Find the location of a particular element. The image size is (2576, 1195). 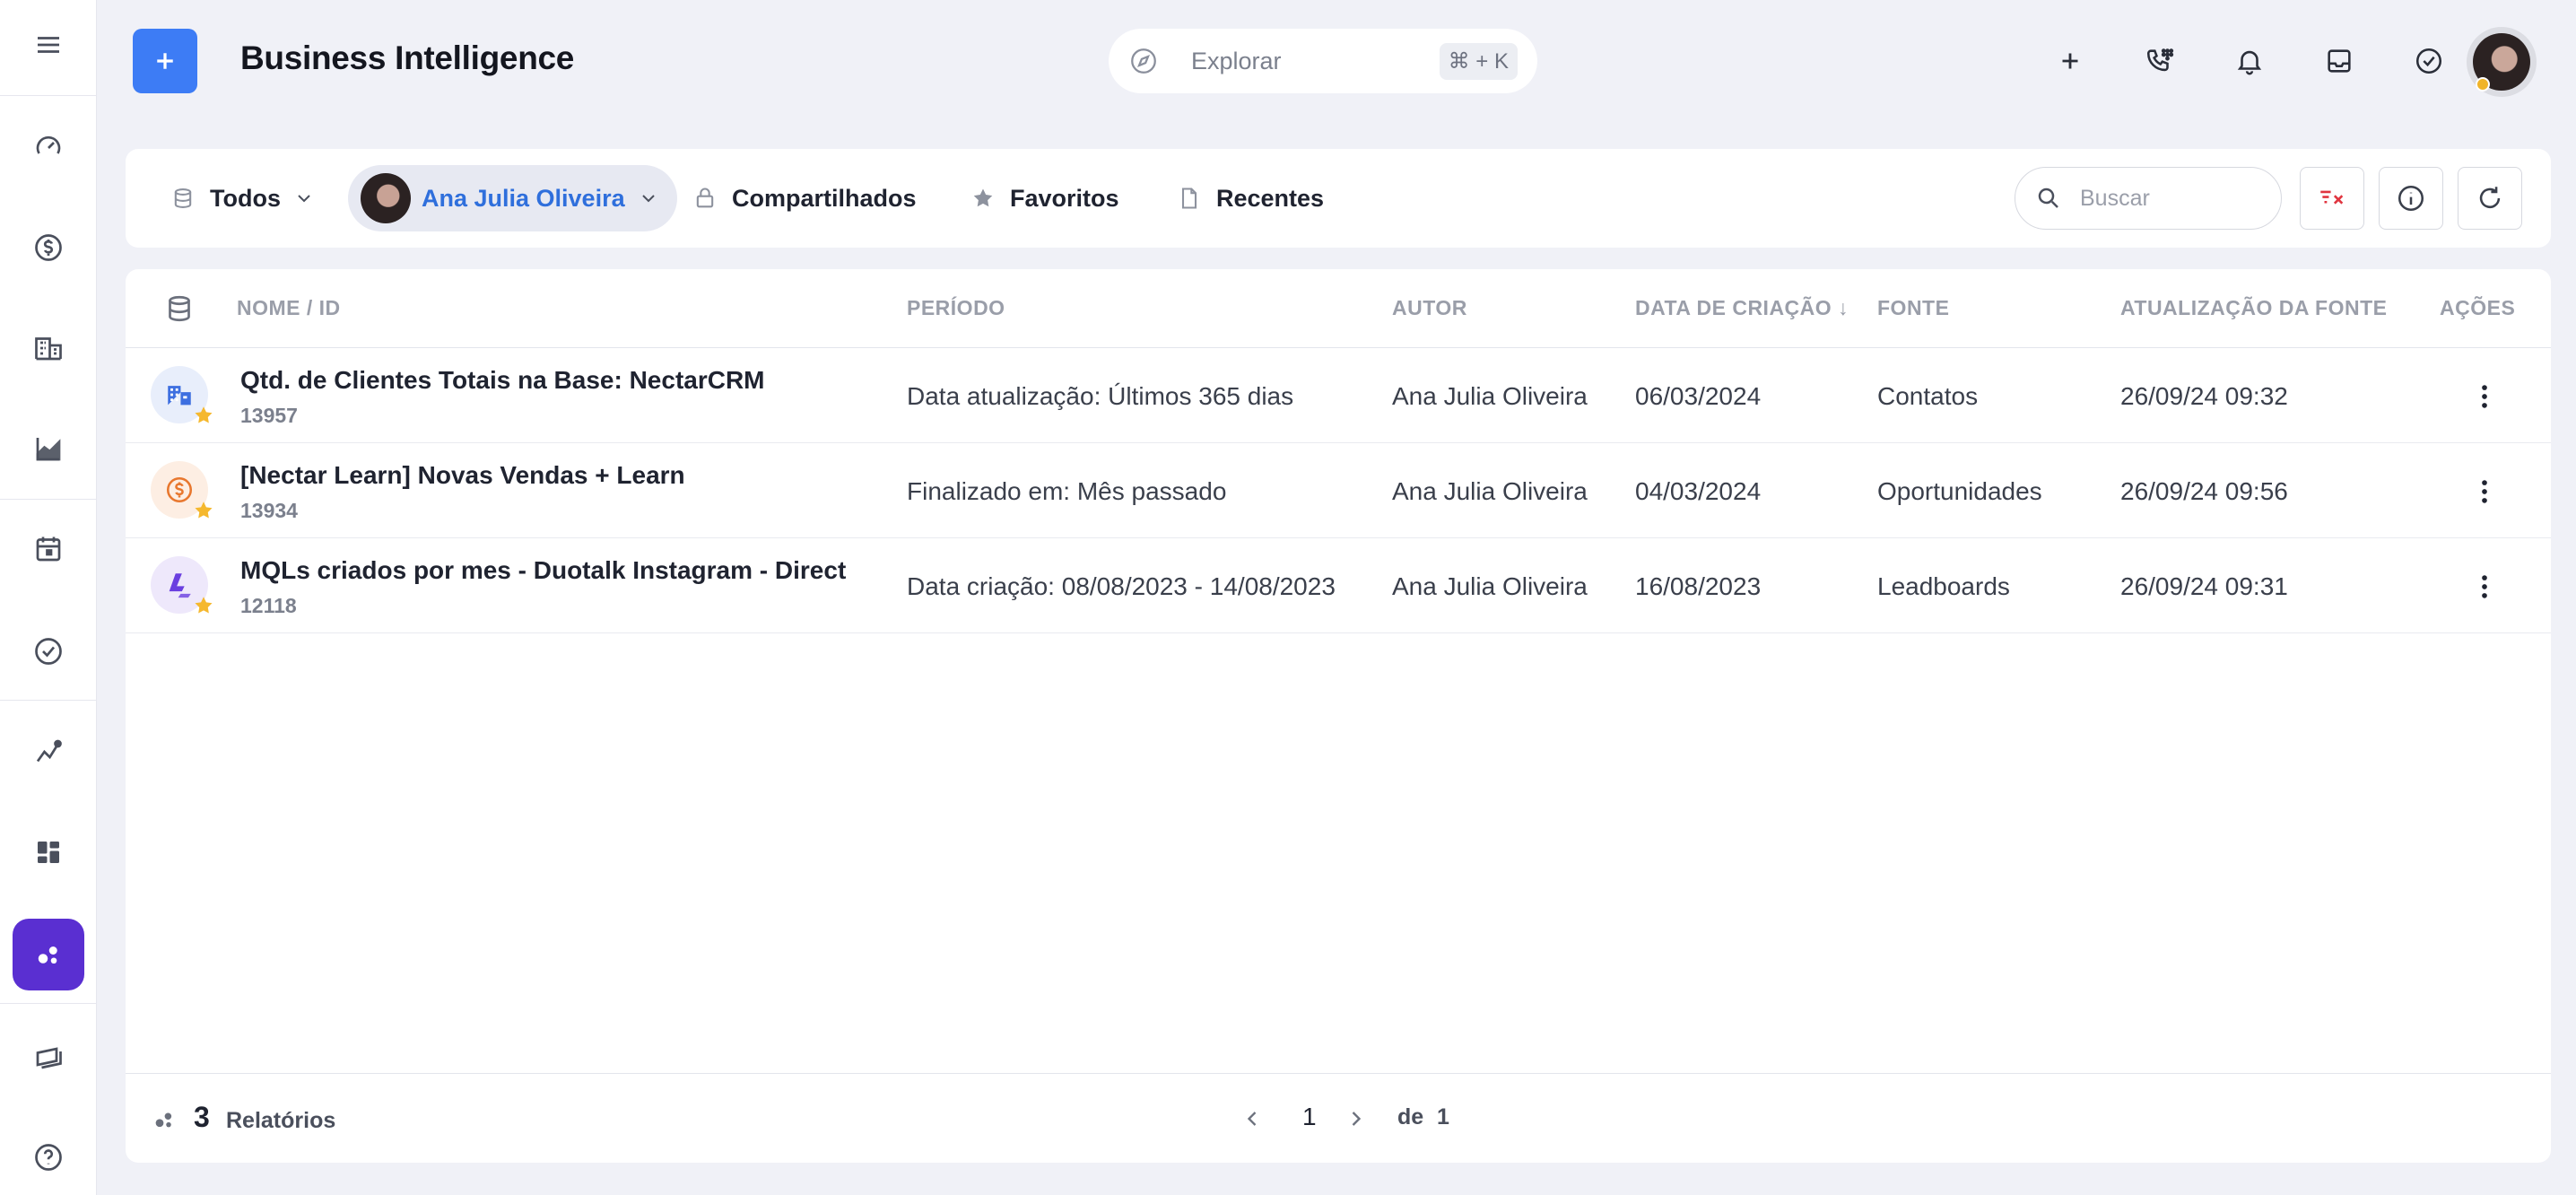

sidebar-item-dashboard is located at coordinates (48, 145).